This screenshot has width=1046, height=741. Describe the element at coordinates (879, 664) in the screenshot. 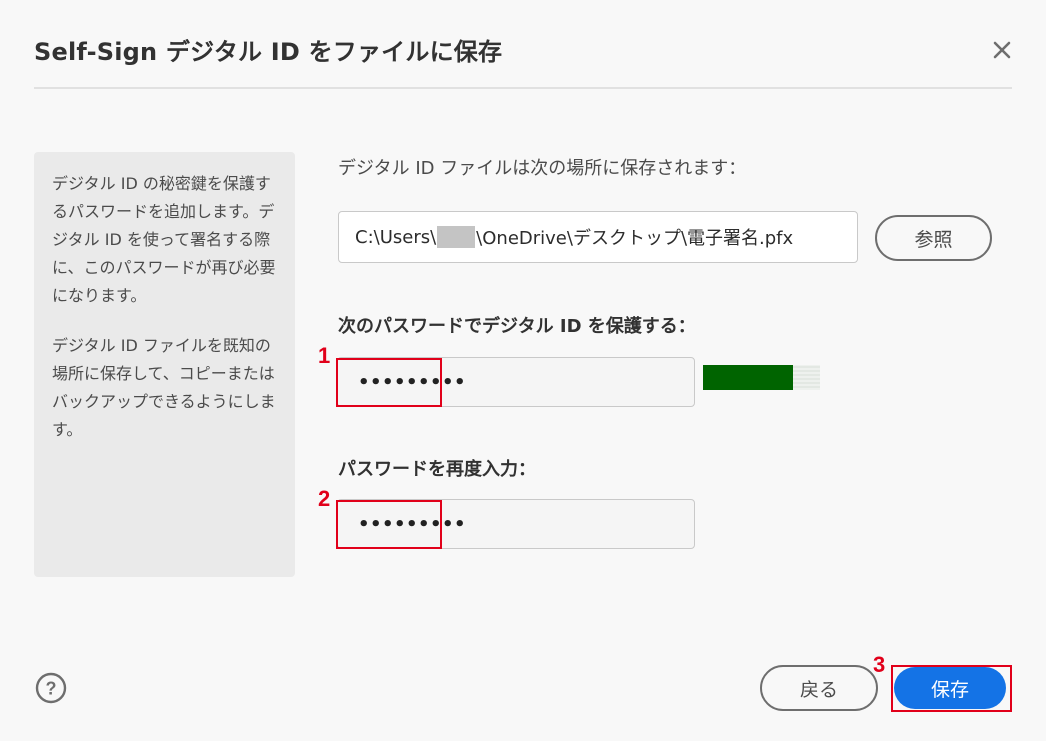

I see `step-number-3: 3` at that location.